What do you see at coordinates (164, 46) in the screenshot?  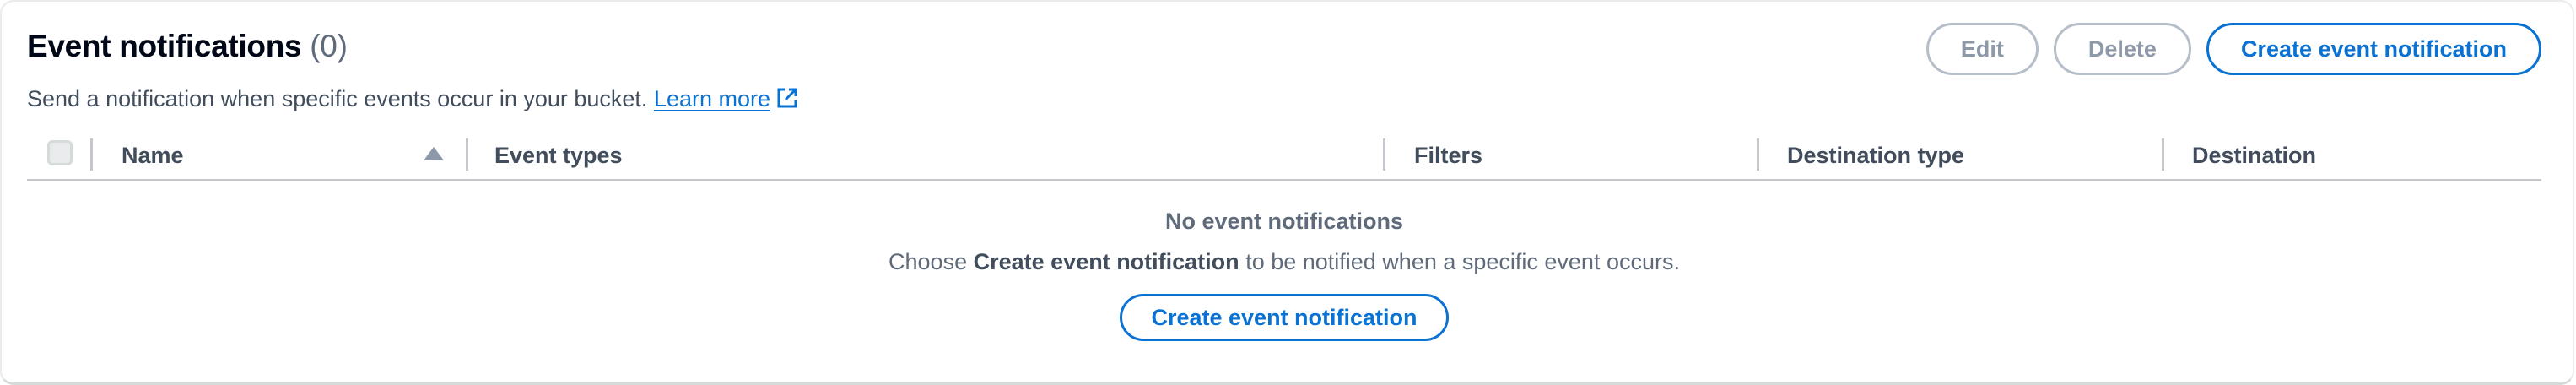 I see `title-text: Event notifications` at bounding box center [164, 46].